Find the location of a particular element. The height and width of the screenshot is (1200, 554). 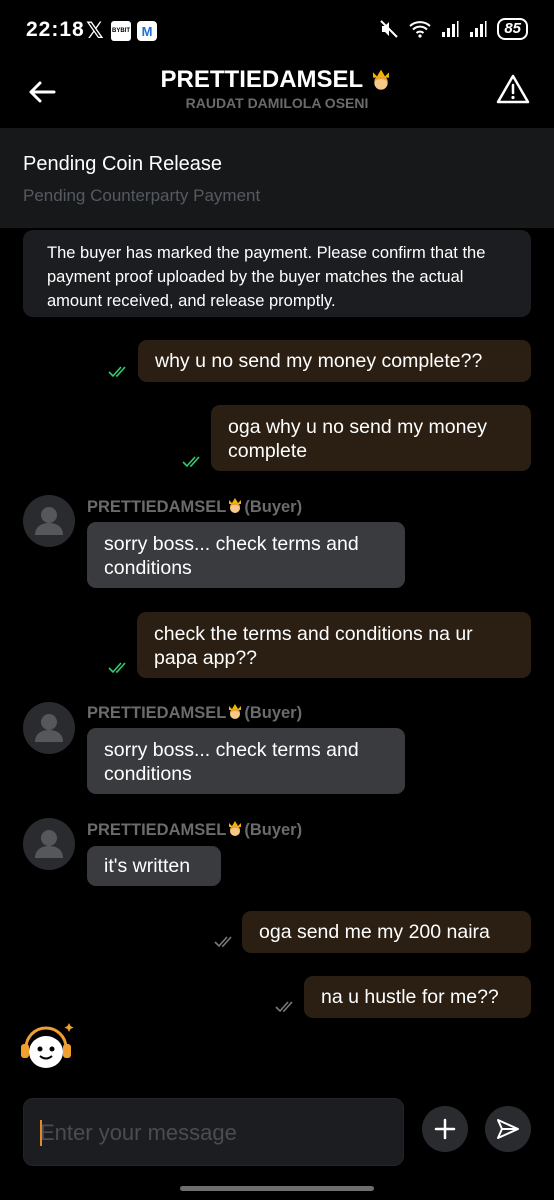

status-time: 22:18 is located at coordinates (55, 29).